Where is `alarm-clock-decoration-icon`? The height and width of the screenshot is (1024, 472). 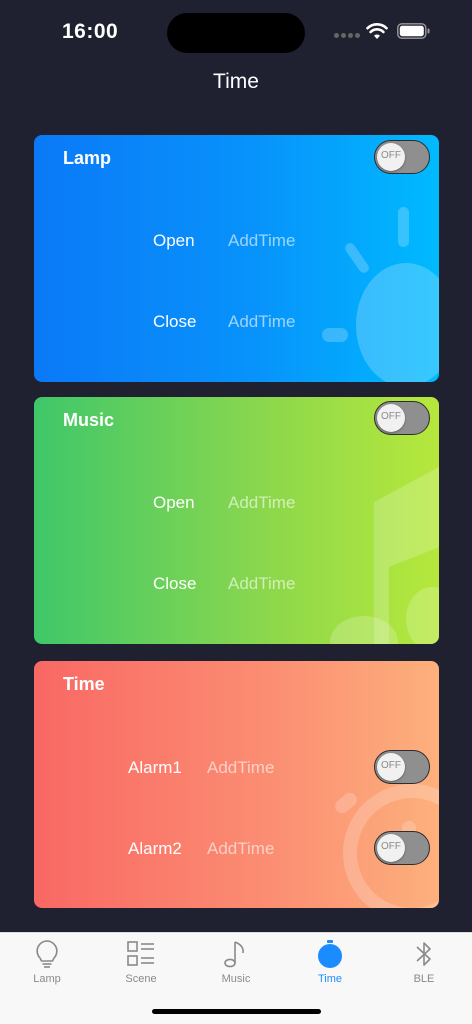 alarm-clock-decoration-icon is located at coordinates (387, 846).